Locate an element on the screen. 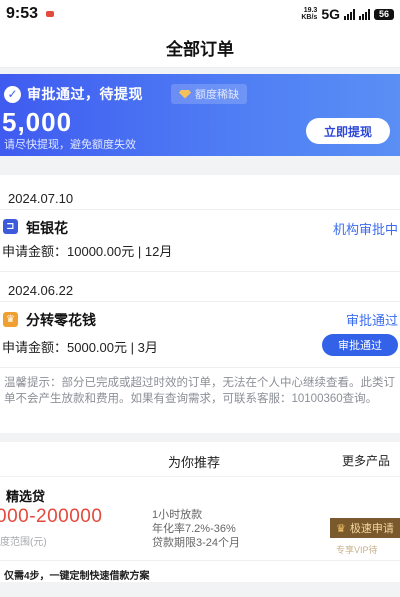  status-indicators: 19.3 KB/s 5G 56 is located at coordinates (347, 14).